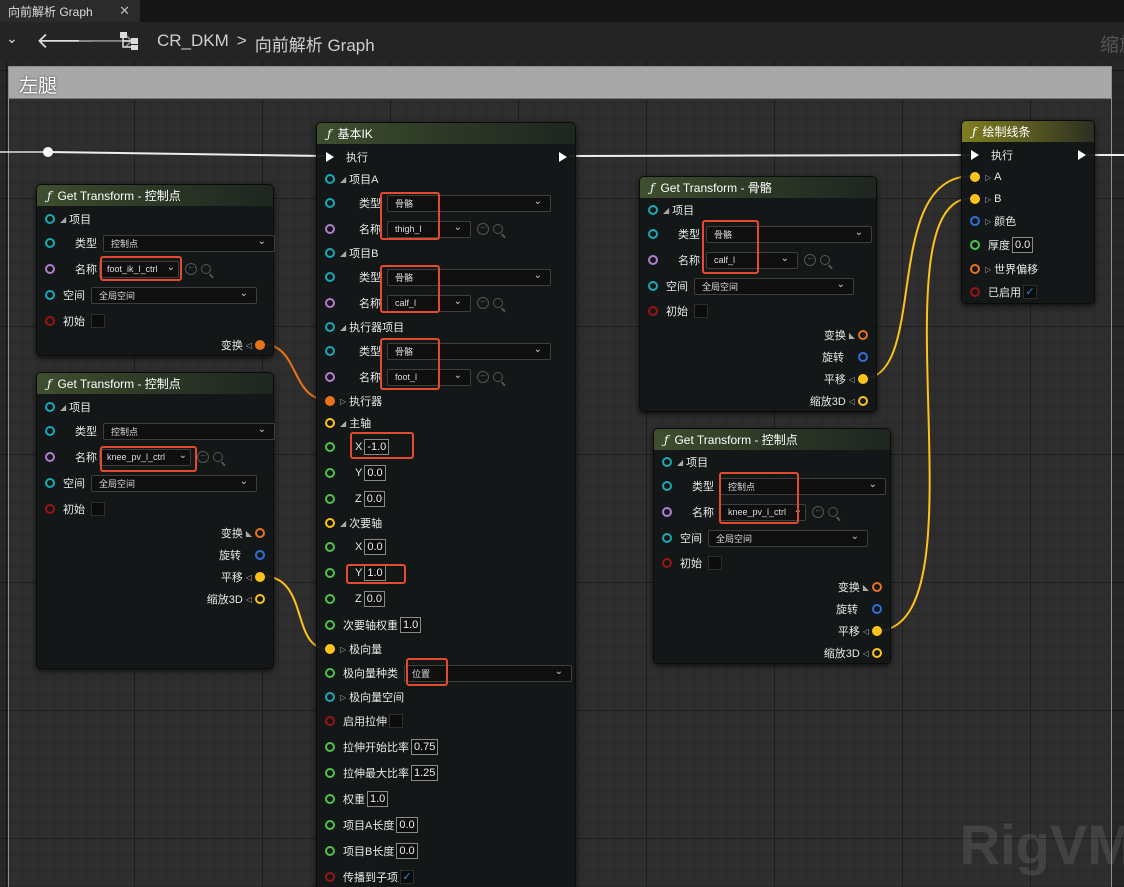 The image size is (1124, 887). Describe the element at coordinates (145, 457) in the screenshot. I see `name-dropdown: knee_pv_l_ctrl ⌄` at that location.